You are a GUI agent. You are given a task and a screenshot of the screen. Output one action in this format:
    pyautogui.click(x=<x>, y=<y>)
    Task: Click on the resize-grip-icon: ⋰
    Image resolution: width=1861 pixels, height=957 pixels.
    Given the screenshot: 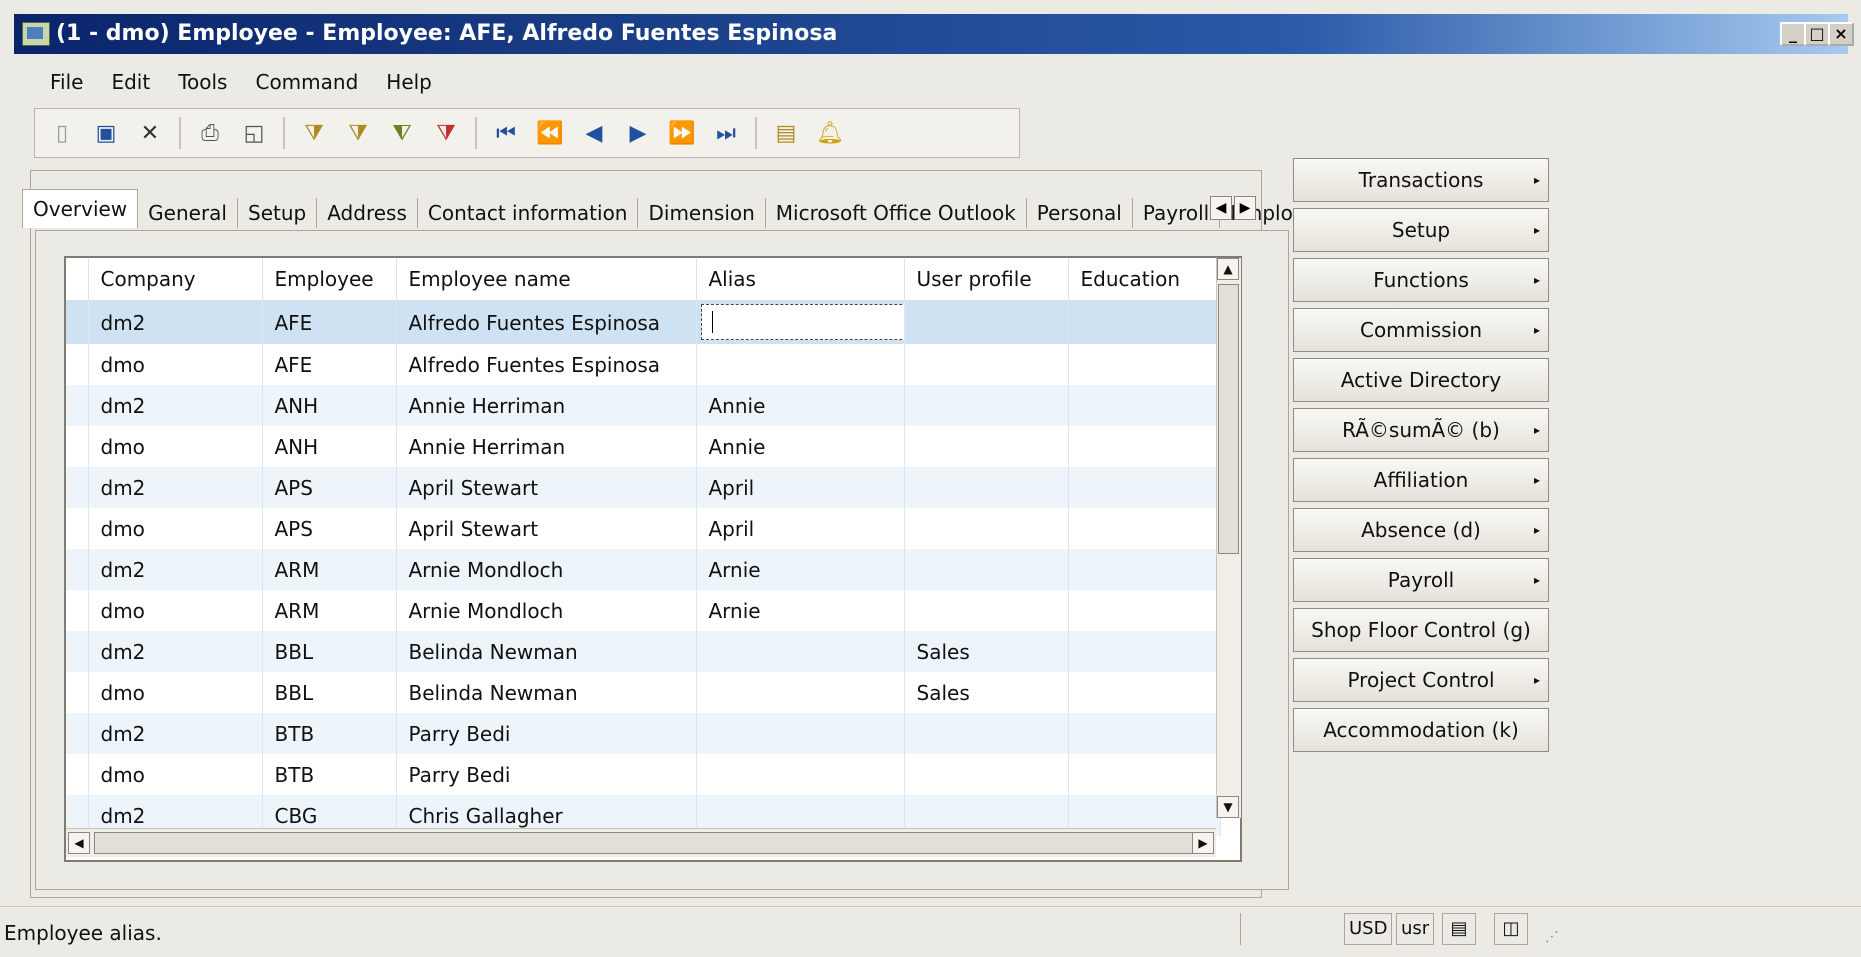 What is the action you would take?
    pyautogui.click(x=1552, y=937)
    